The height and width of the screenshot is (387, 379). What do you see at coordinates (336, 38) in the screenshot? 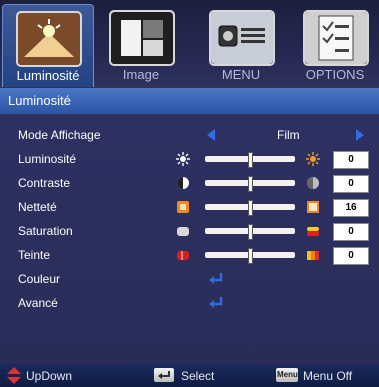
I see `options-tab-icon` at bounding box center [336, 38].